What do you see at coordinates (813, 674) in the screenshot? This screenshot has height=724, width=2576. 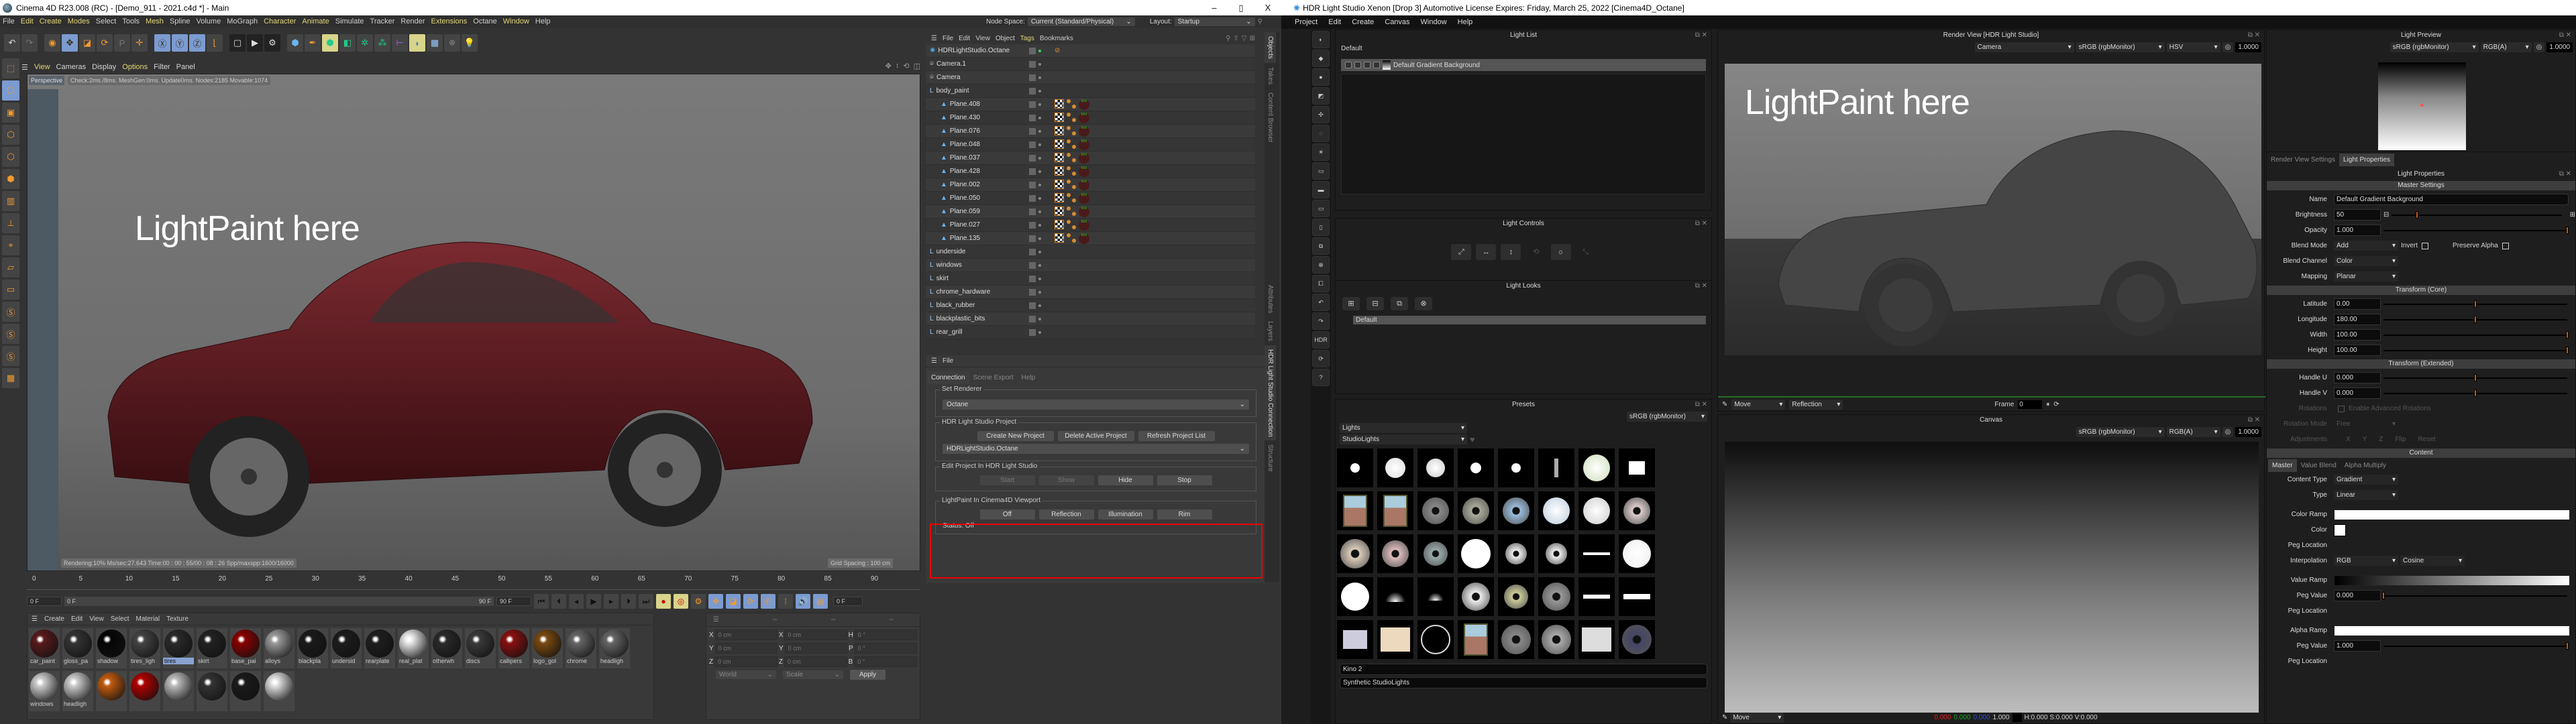 I see `coord-mode-dropdown: Scale ⌄` at bounding box center [813, 674].